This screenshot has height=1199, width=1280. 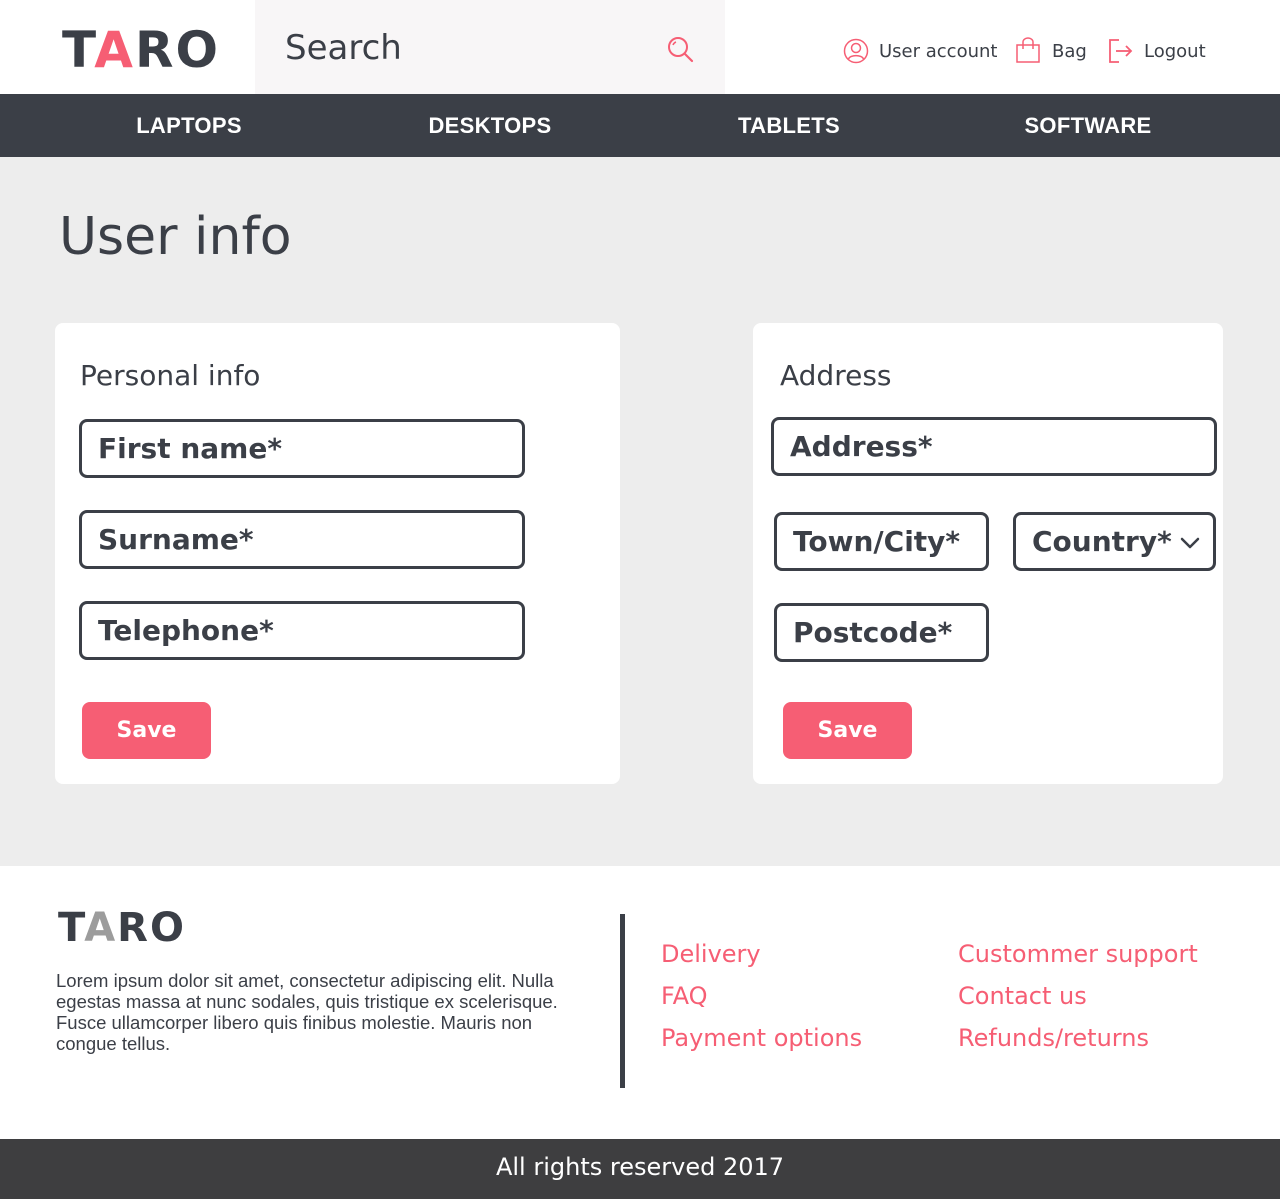 I want to click on save-address-button: Save, so click(x=847, y=730).